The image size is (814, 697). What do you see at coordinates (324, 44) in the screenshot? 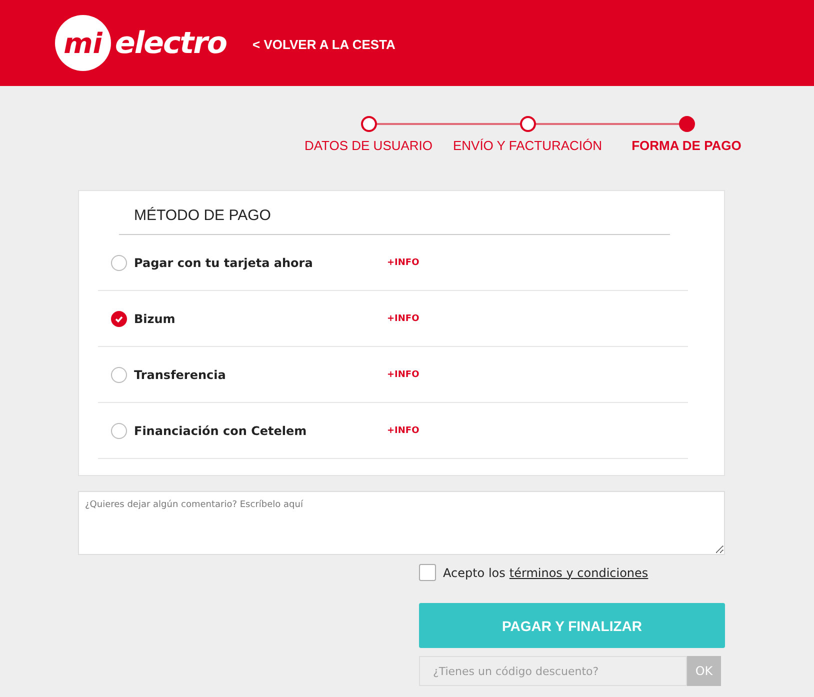
I see `back-link: < VOLVER A LA CESTA` at bounding box center [324, 44].